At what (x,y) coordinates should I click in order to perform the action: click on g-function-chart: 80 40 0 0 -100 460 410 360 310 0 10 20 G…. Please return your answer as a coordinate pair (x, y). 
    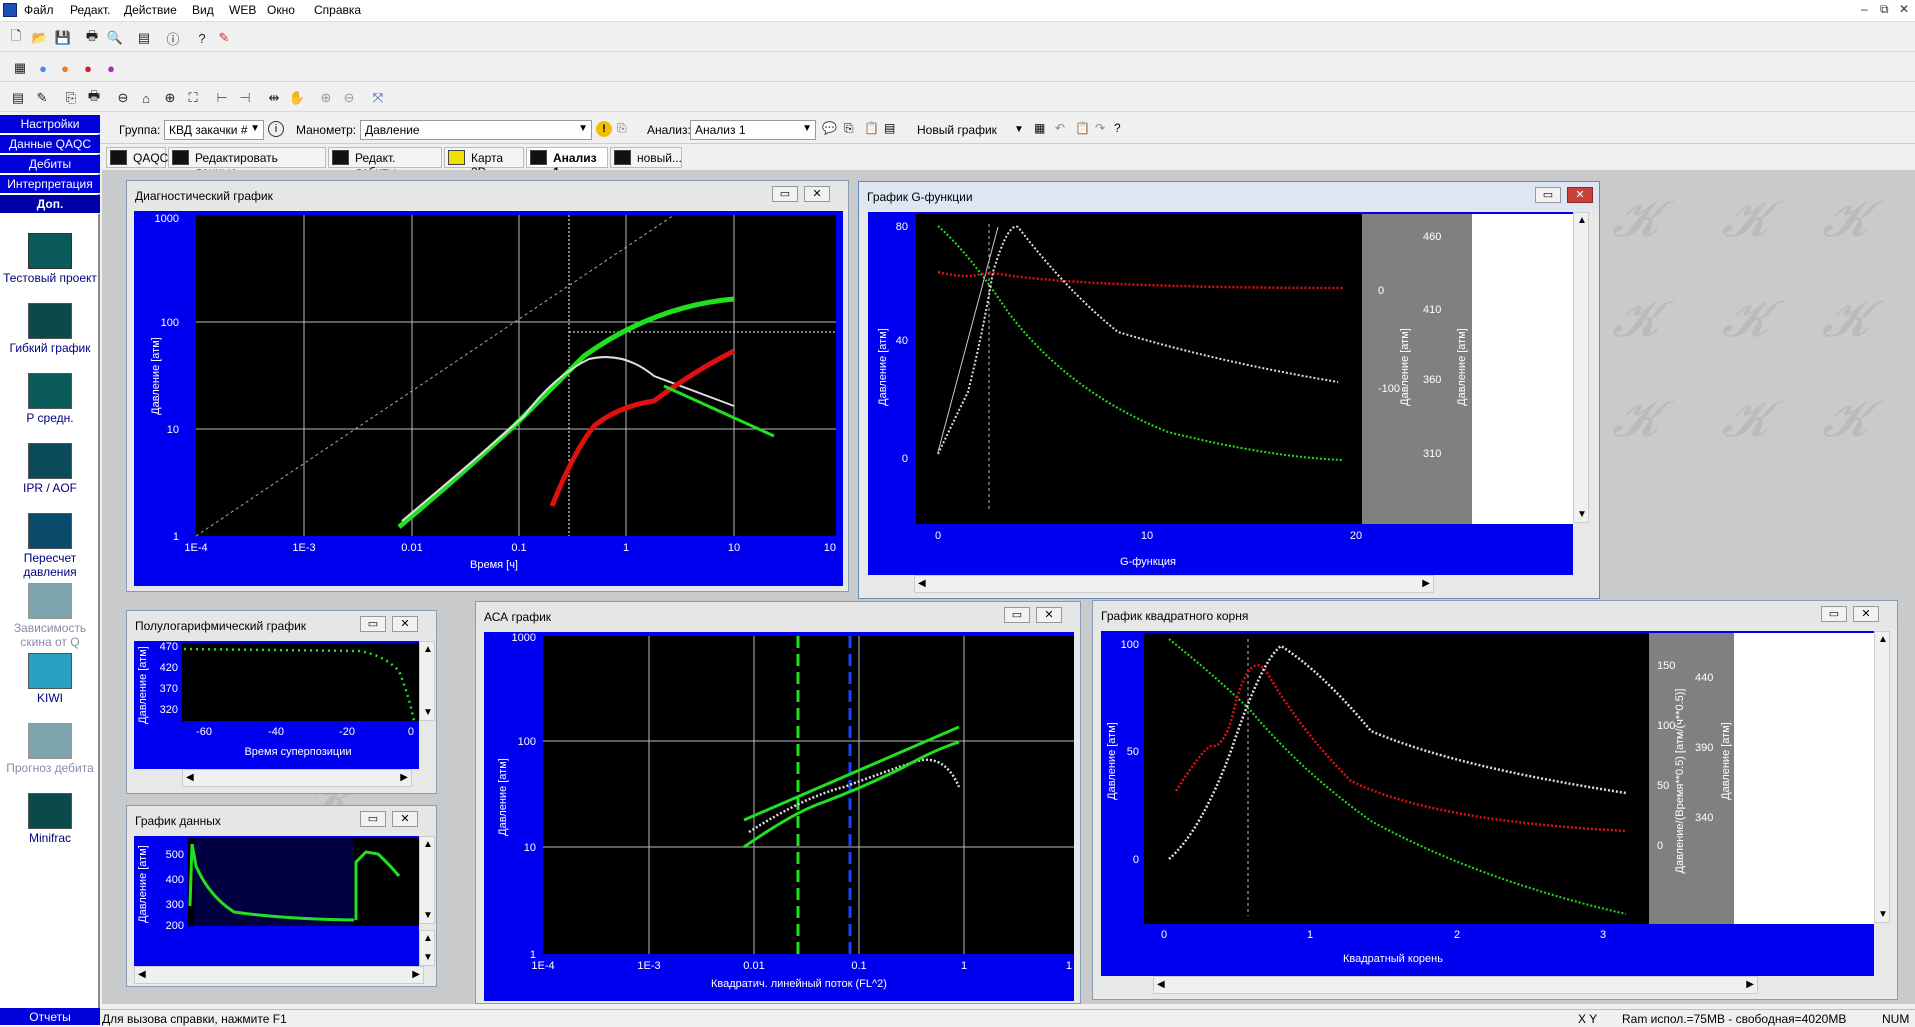
    Looking at the image, I should click on (1220, 393).